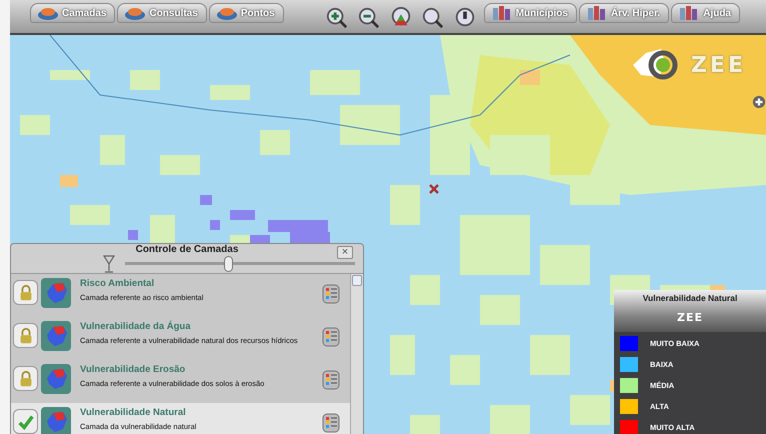  Describe the element at coordinates (690, 298) in the screenshot. I see `legend-title: Vulnerabilidade Natural` at that location.